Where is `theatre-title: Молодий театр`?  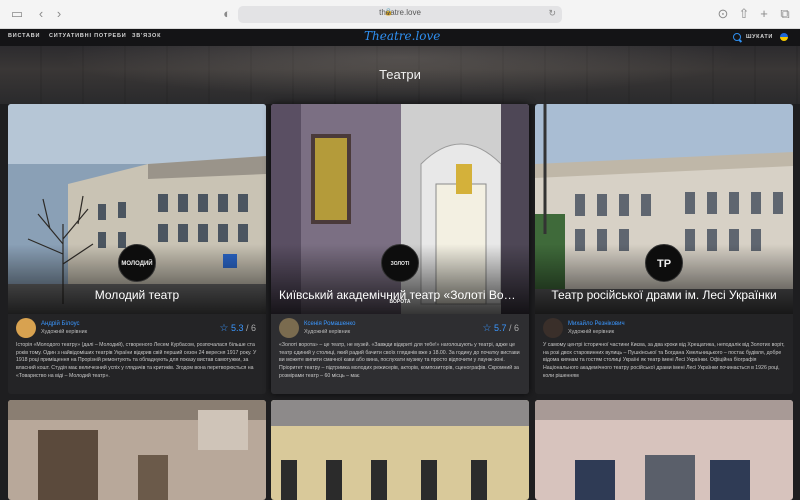 theatre-title: Молодий театр is located at coordinates (137, 295).